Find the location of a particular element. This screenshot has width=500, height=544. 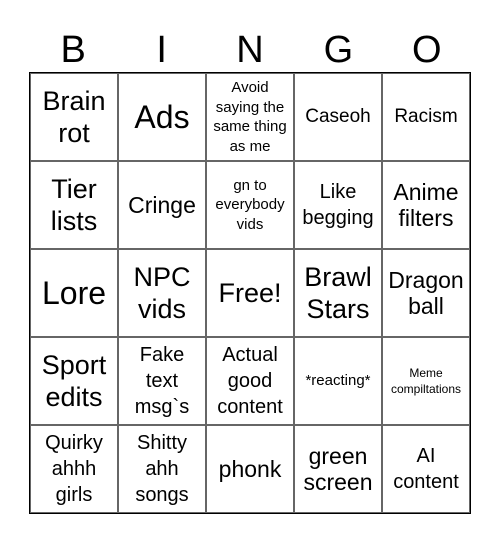

bingo-cell: green screen is located at coordinates (338, 469).